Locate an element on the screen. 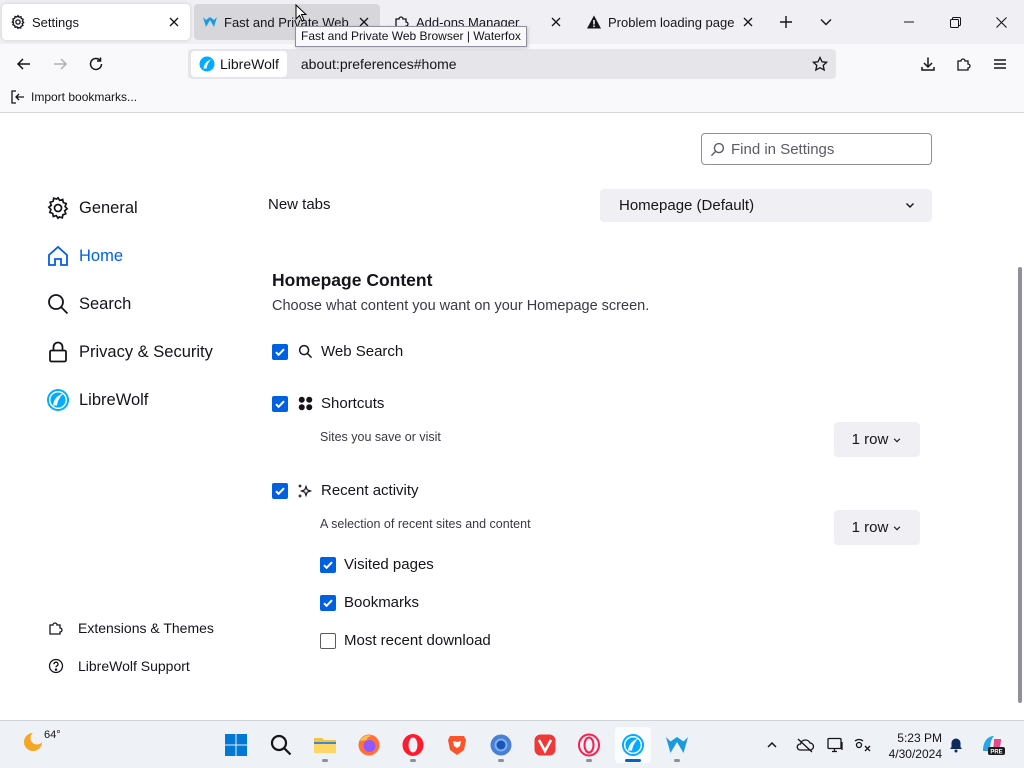 The image size is (1024, 768). lock-icon is located at coordinates (58, 352).